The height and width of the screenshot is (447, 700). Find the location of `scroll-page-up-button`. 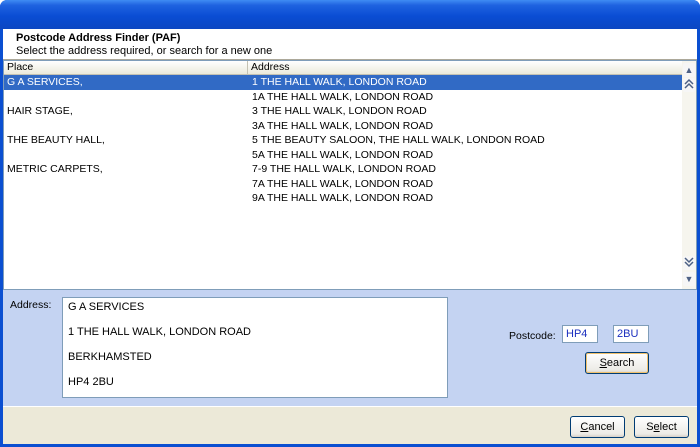

scroll-page-up-button is located at coordinates (689, 85).